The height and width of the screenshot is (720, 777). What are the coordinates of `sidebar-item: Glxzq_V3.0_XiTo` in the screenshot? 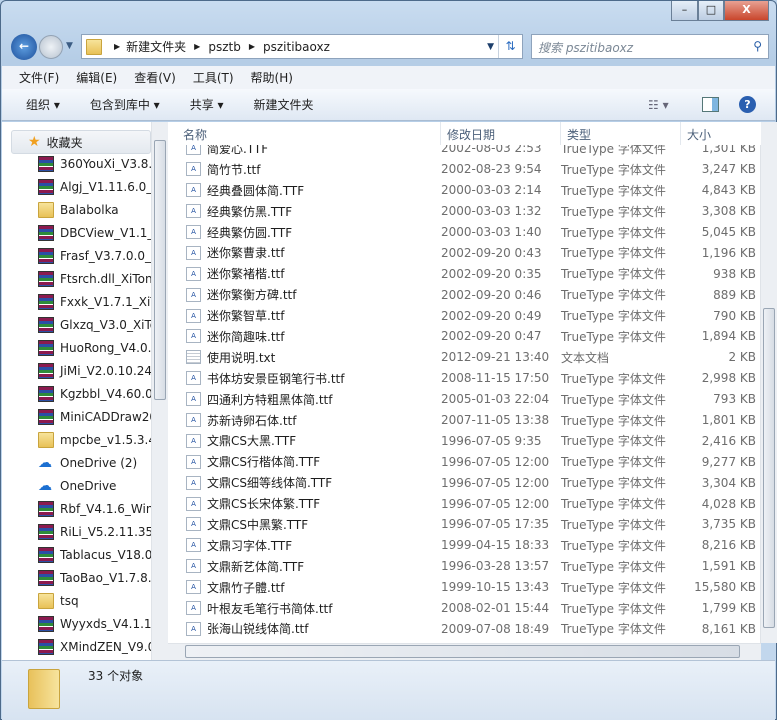 It's located at (94, 325).